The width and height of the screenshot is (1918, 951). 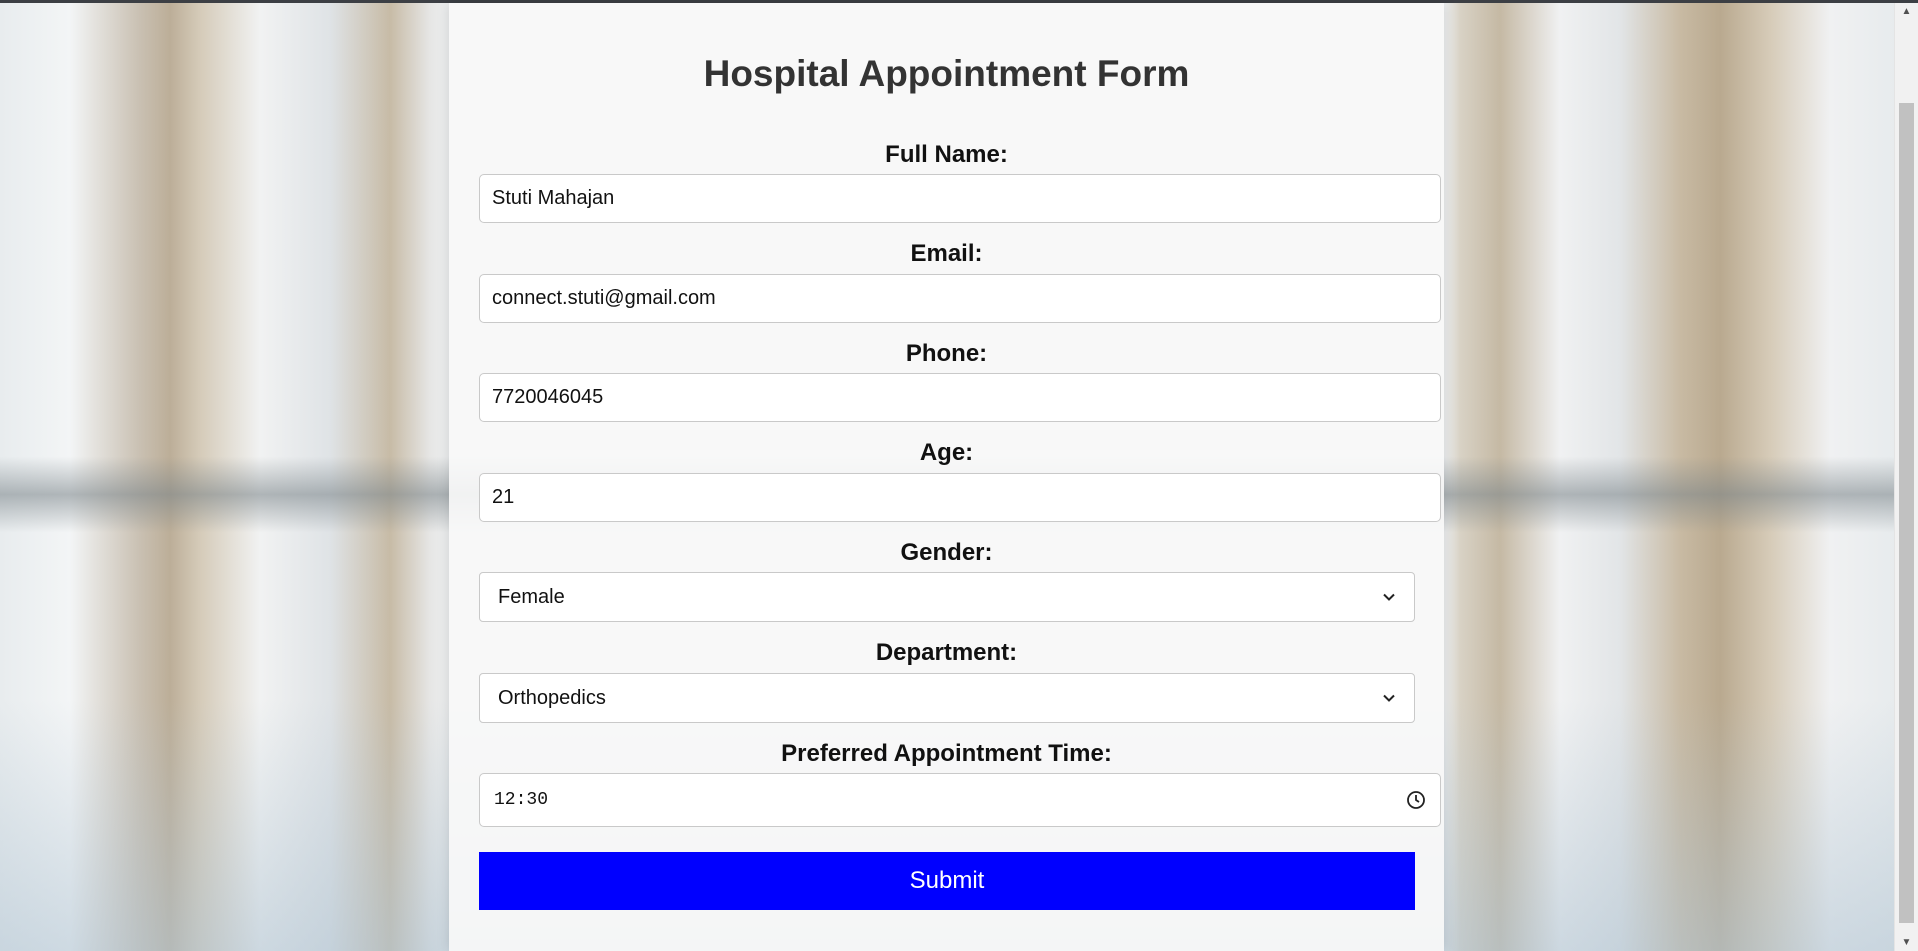 I want to click on full-name-input: Stuti Mahajan, so click(x=960, y=198).